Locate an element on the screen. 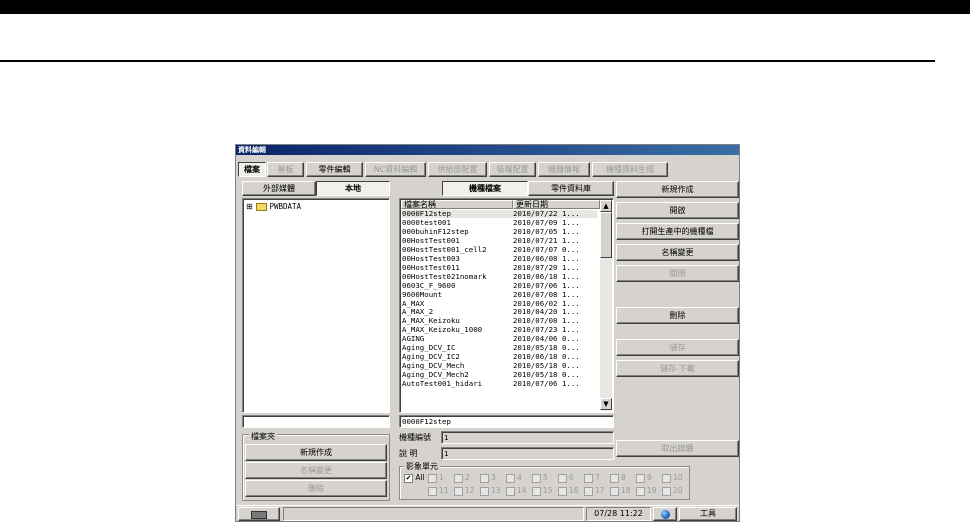  tab-local: 本地 is located at coordinates (353, 188).